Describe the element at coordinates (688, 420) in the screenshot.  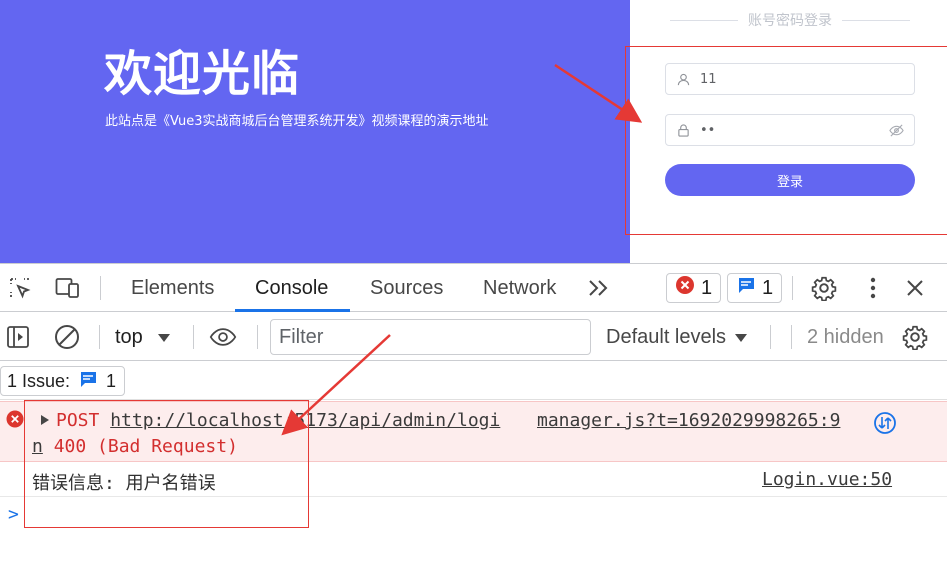
I see `error-source-link: manager.js?t=1692029998265:9` at that location.